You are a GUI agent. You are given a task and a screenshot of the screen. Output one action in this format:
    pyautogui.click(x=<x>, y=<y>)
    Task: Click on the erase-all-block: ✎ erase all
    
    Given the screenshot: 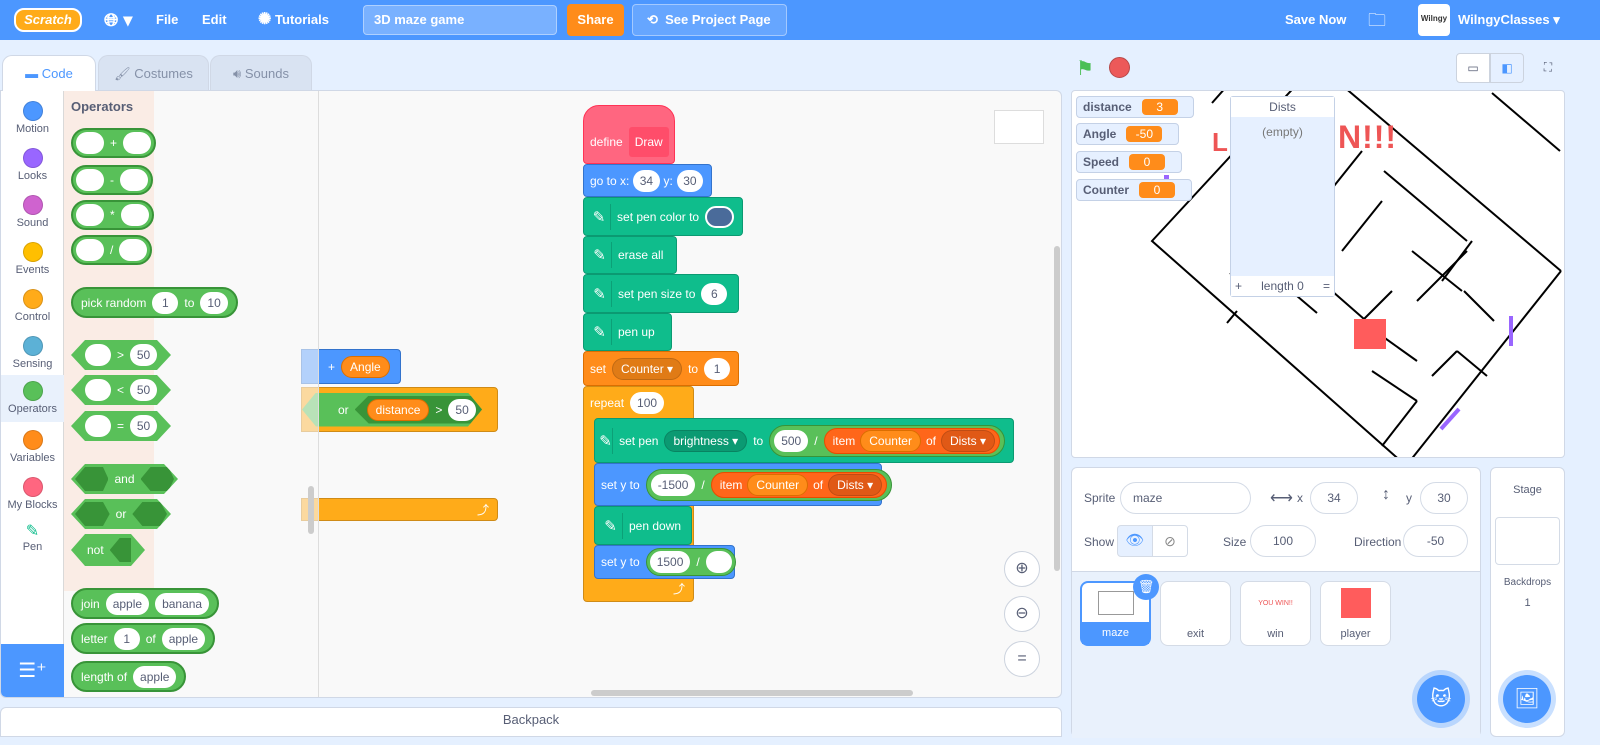 What is the action you would take?
    pyautogui.click(x=630, y=255)
    